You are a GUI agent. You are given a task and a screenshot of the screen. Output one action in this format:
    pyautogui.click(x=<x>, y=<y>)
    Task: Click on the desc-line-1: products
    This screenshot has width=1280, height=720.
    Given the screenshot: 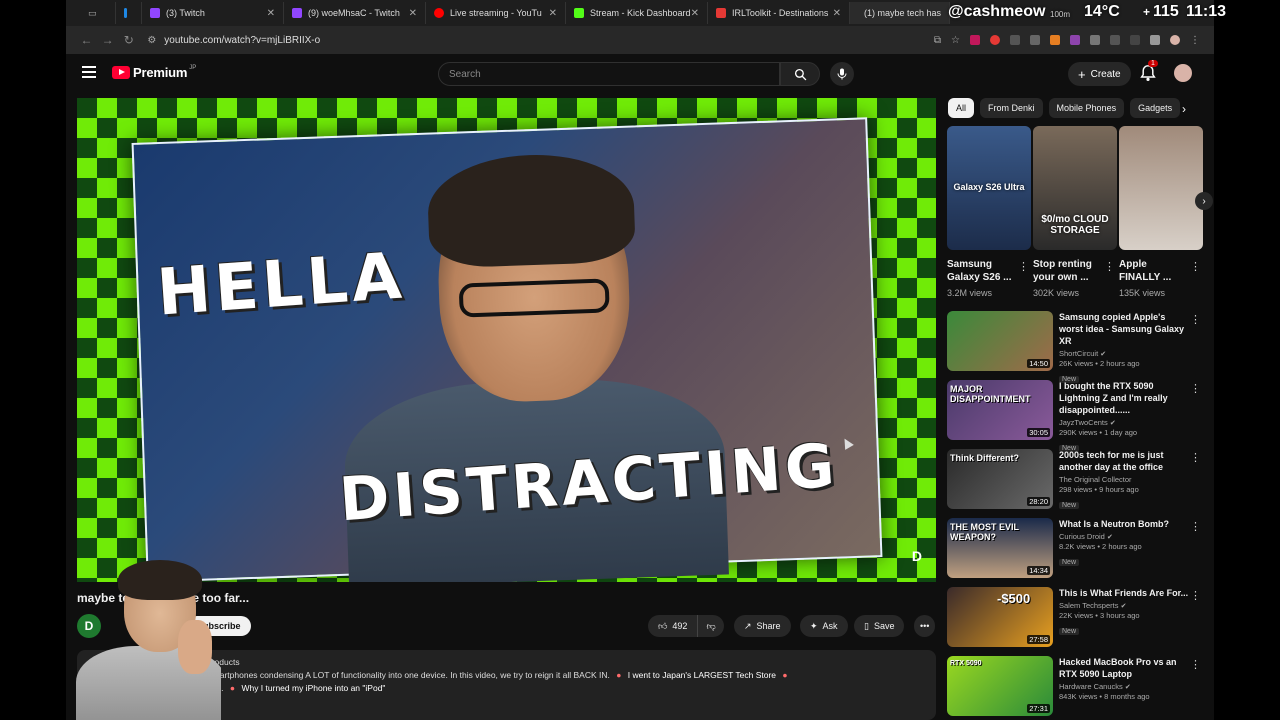 What is the action you would take?
    pyautogui.click(x=223, y=662)
    